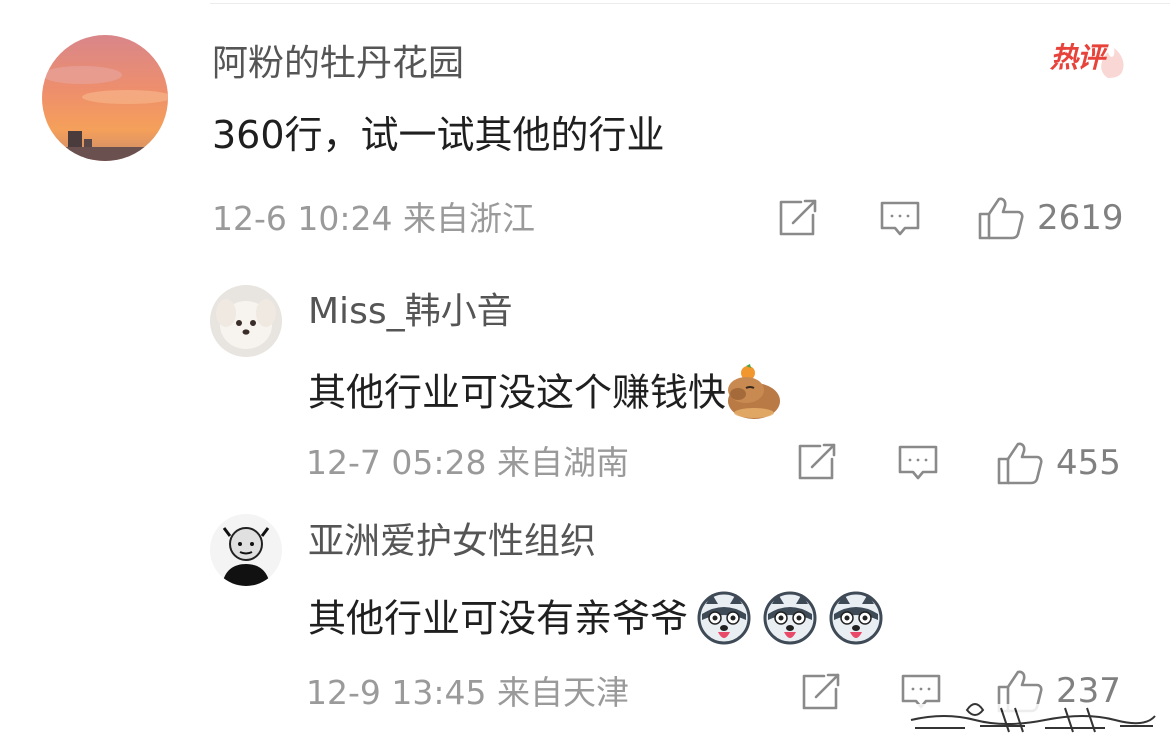 The image size is (1170, 746). I want to click on comment-meta: 12-6 10:24 来自浙江, so click(373, 218).